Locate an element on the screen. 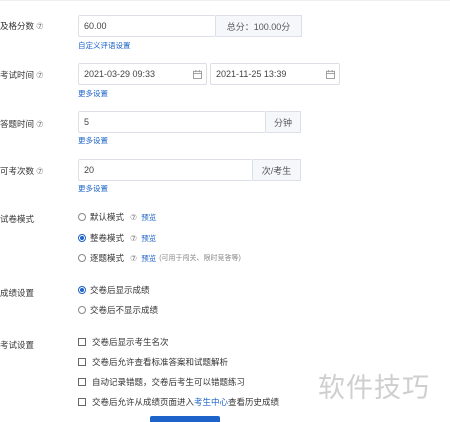  attempts-input: 20 is located at coordinates (165, 170).